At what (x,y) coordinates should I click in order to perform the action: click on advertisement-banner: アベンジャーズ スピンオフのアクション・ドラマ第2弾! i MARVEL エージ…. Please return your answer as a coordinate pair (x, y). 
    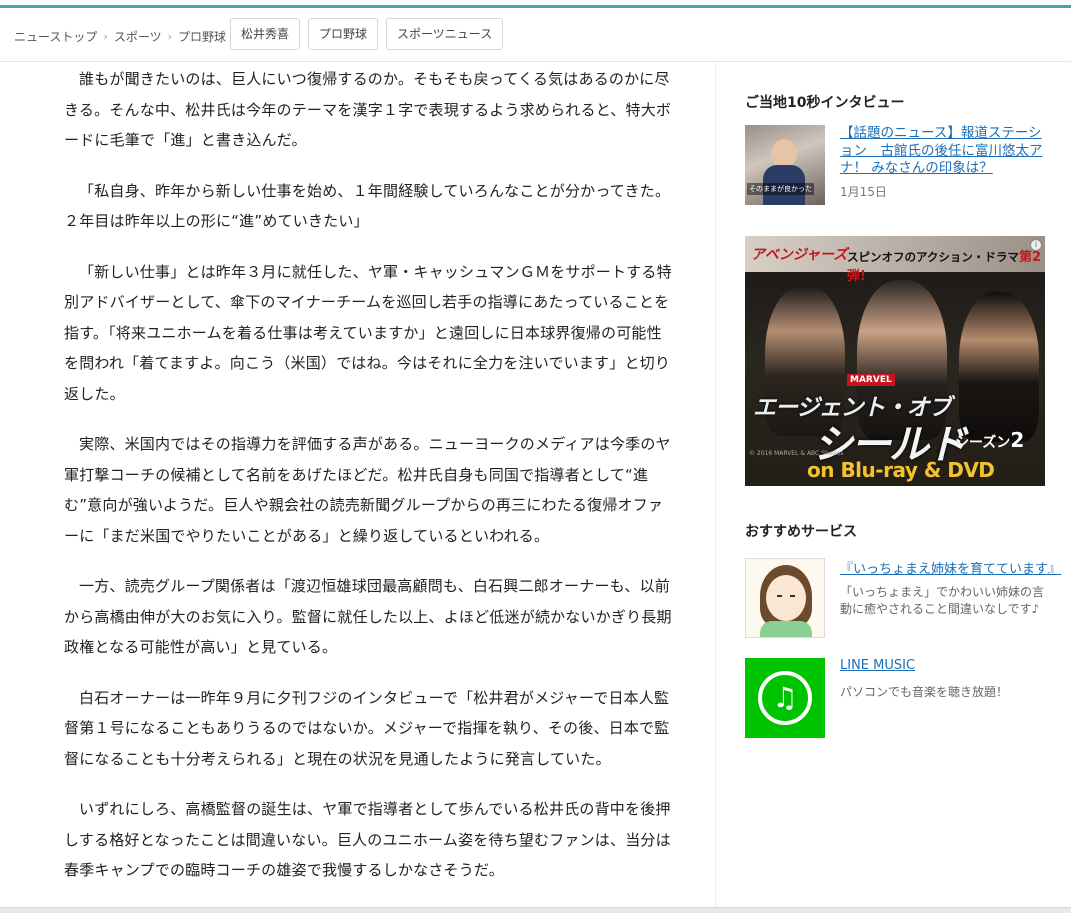
    Looking at the image, I should click on (895, 361).